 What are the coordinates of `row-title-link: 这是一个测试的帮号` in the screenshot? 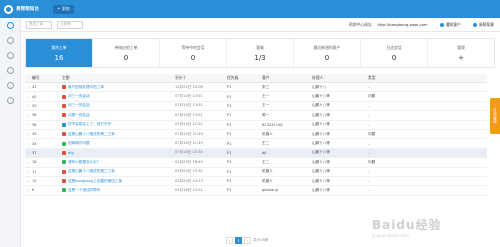 It's located at (84, 190).